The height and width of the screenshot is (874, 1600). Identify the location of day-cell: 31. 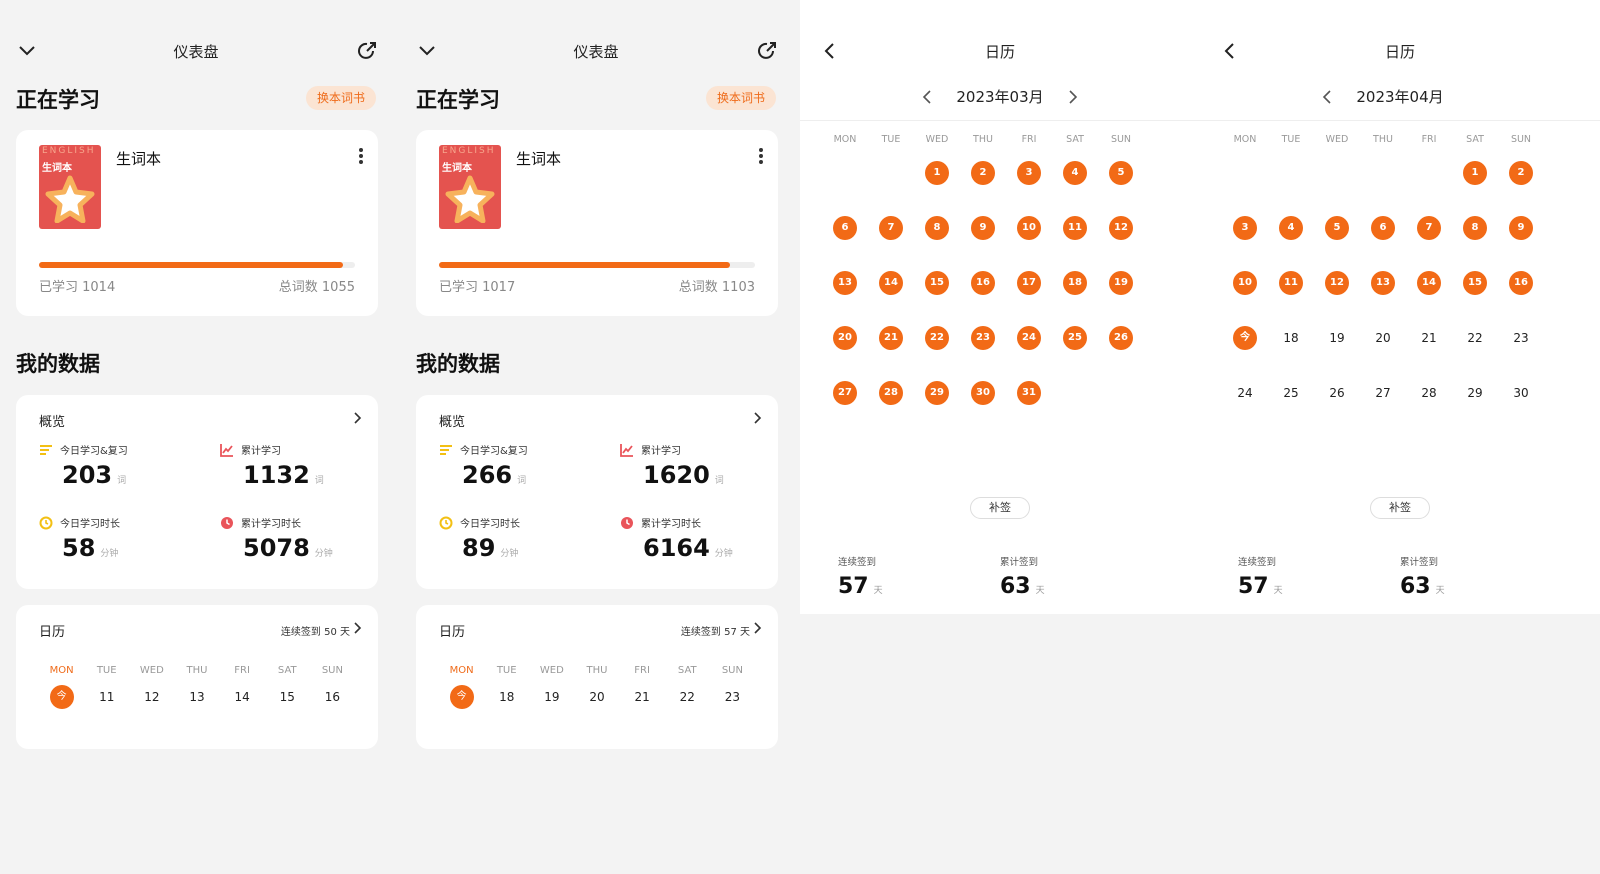
(1029, 393).